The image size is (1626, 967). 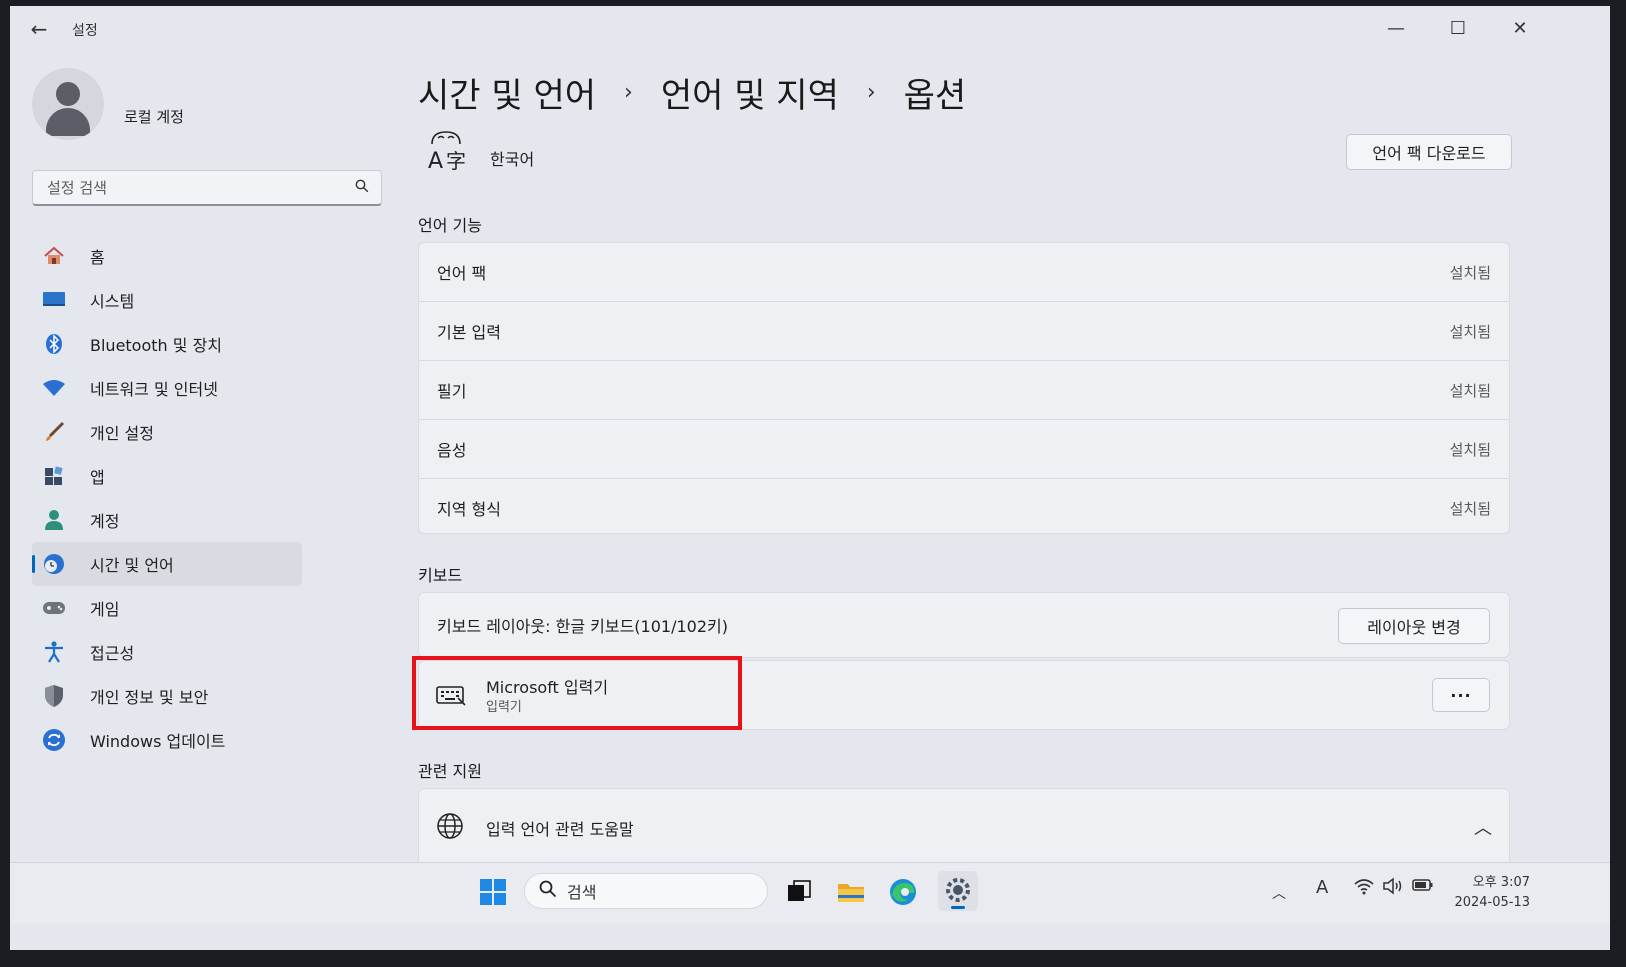 I want to click on back-arrow-icon: ←, so click(x=39, y=29).